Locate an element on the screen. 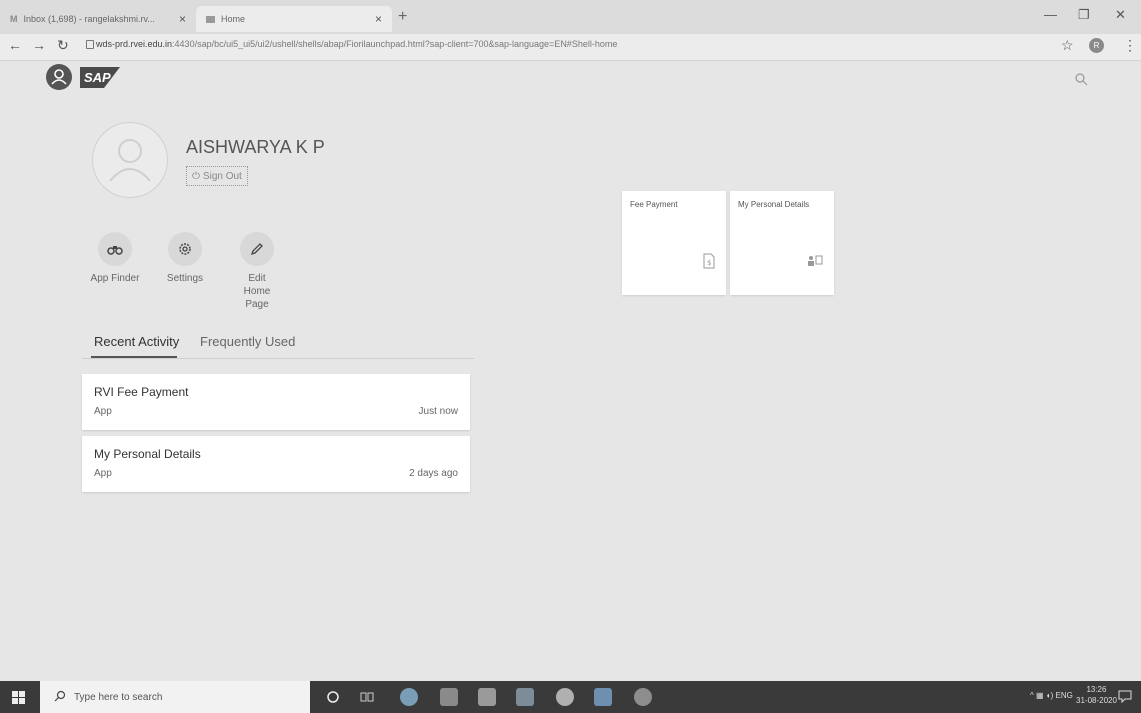 This screenshot has width=1141, height=713. volume-icon: ◖) is located at coordinates (1050, 695).